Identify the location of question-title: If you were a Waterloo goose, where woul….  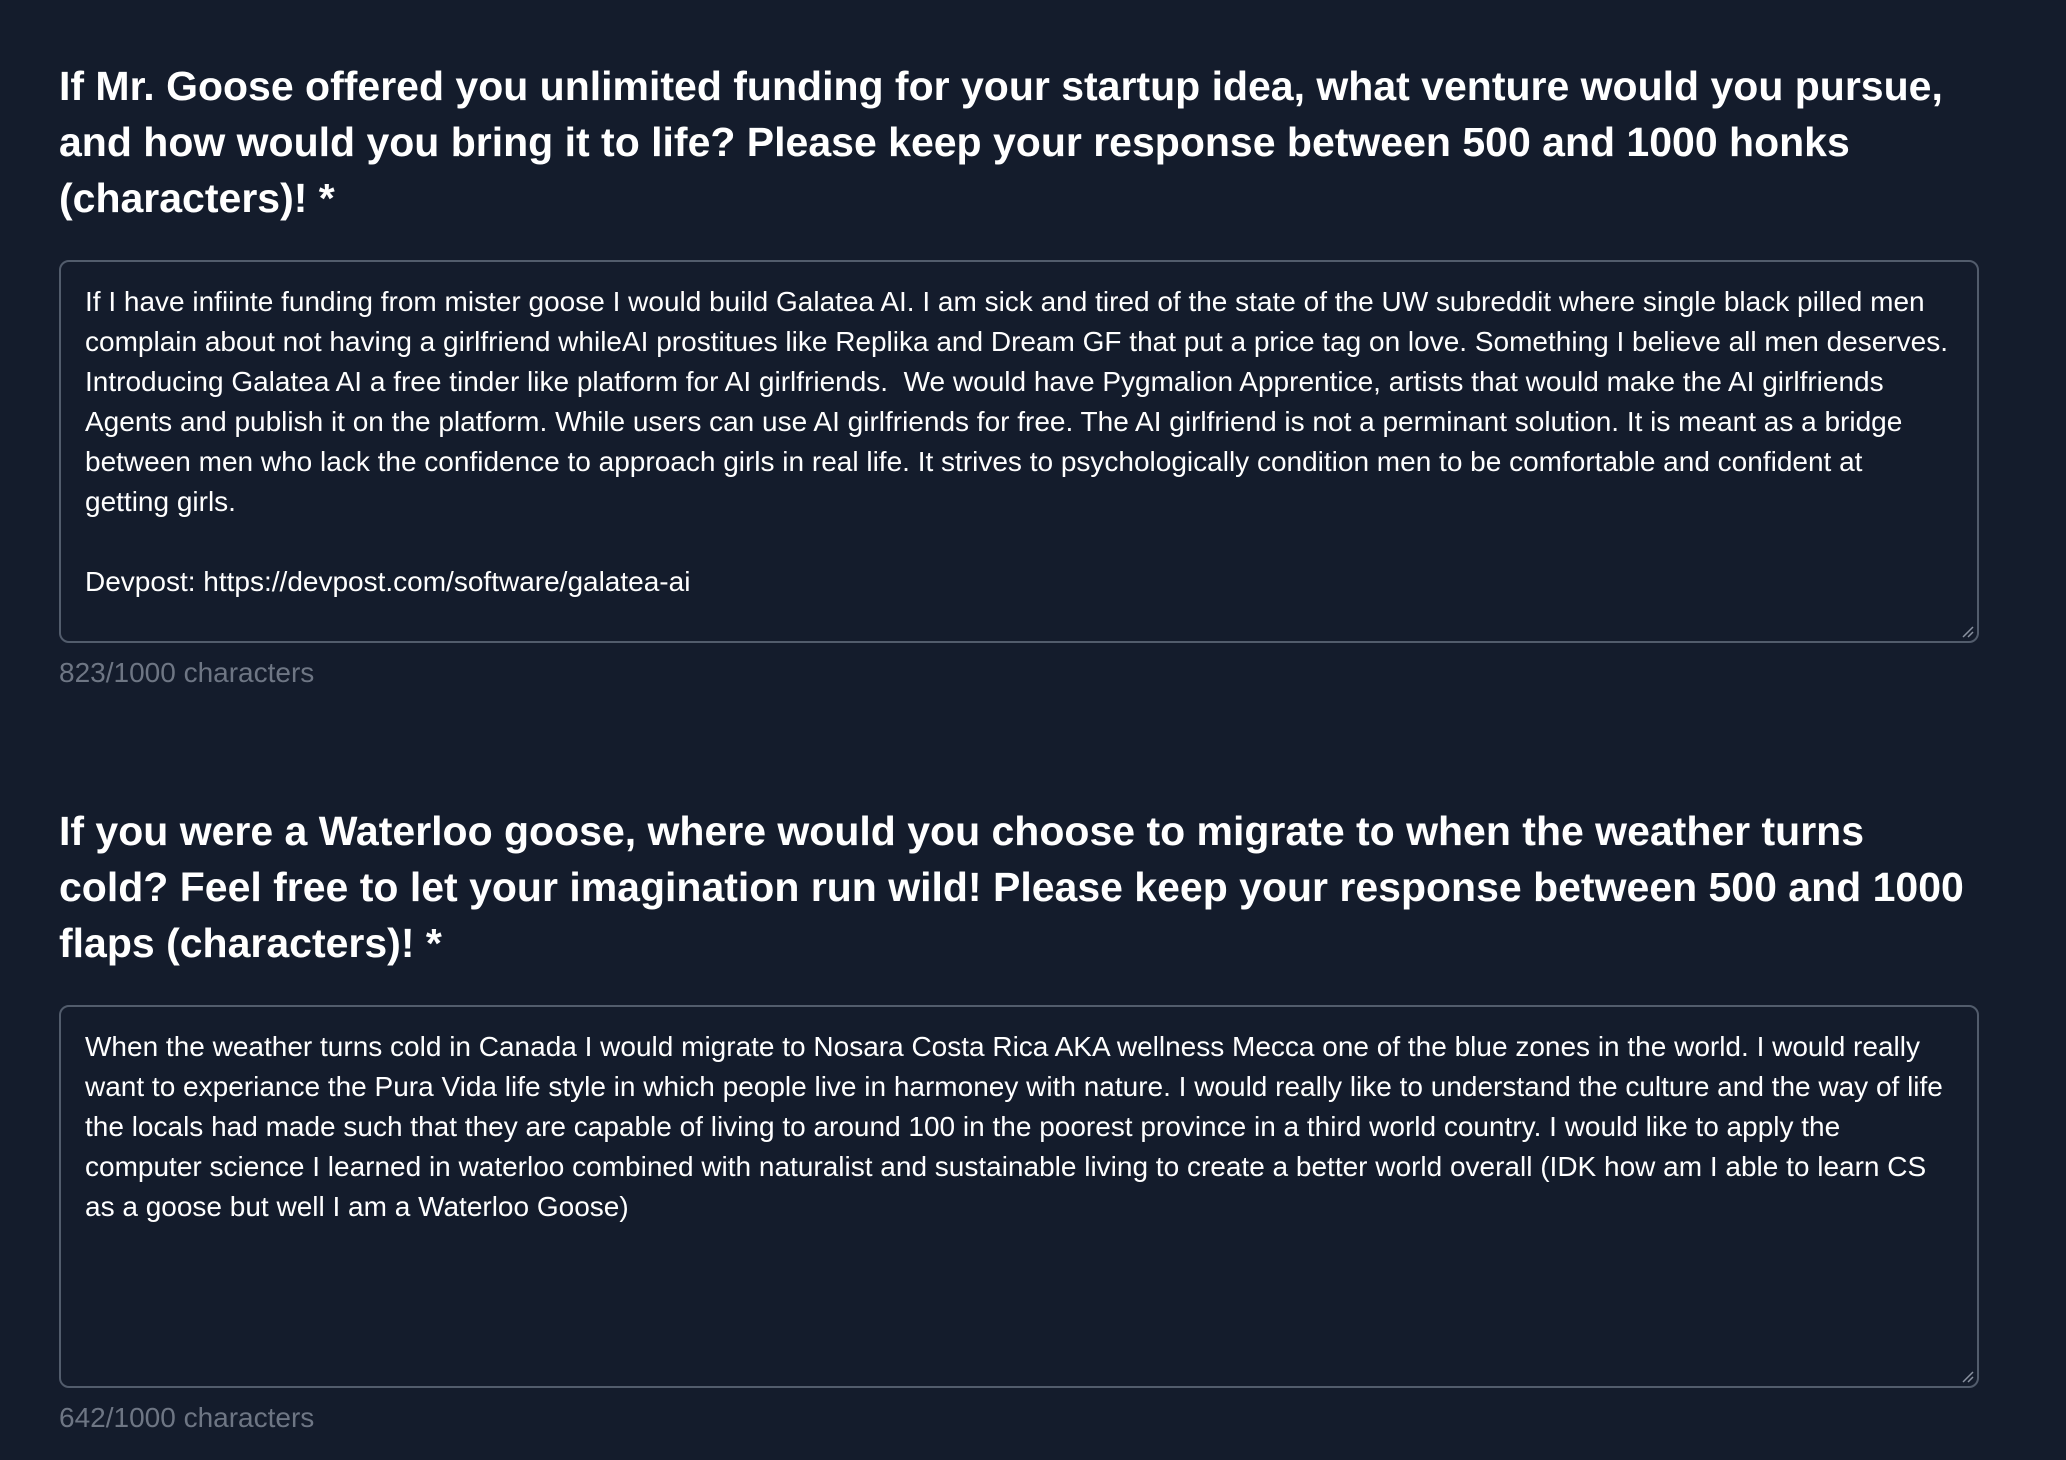
(1011, 887).